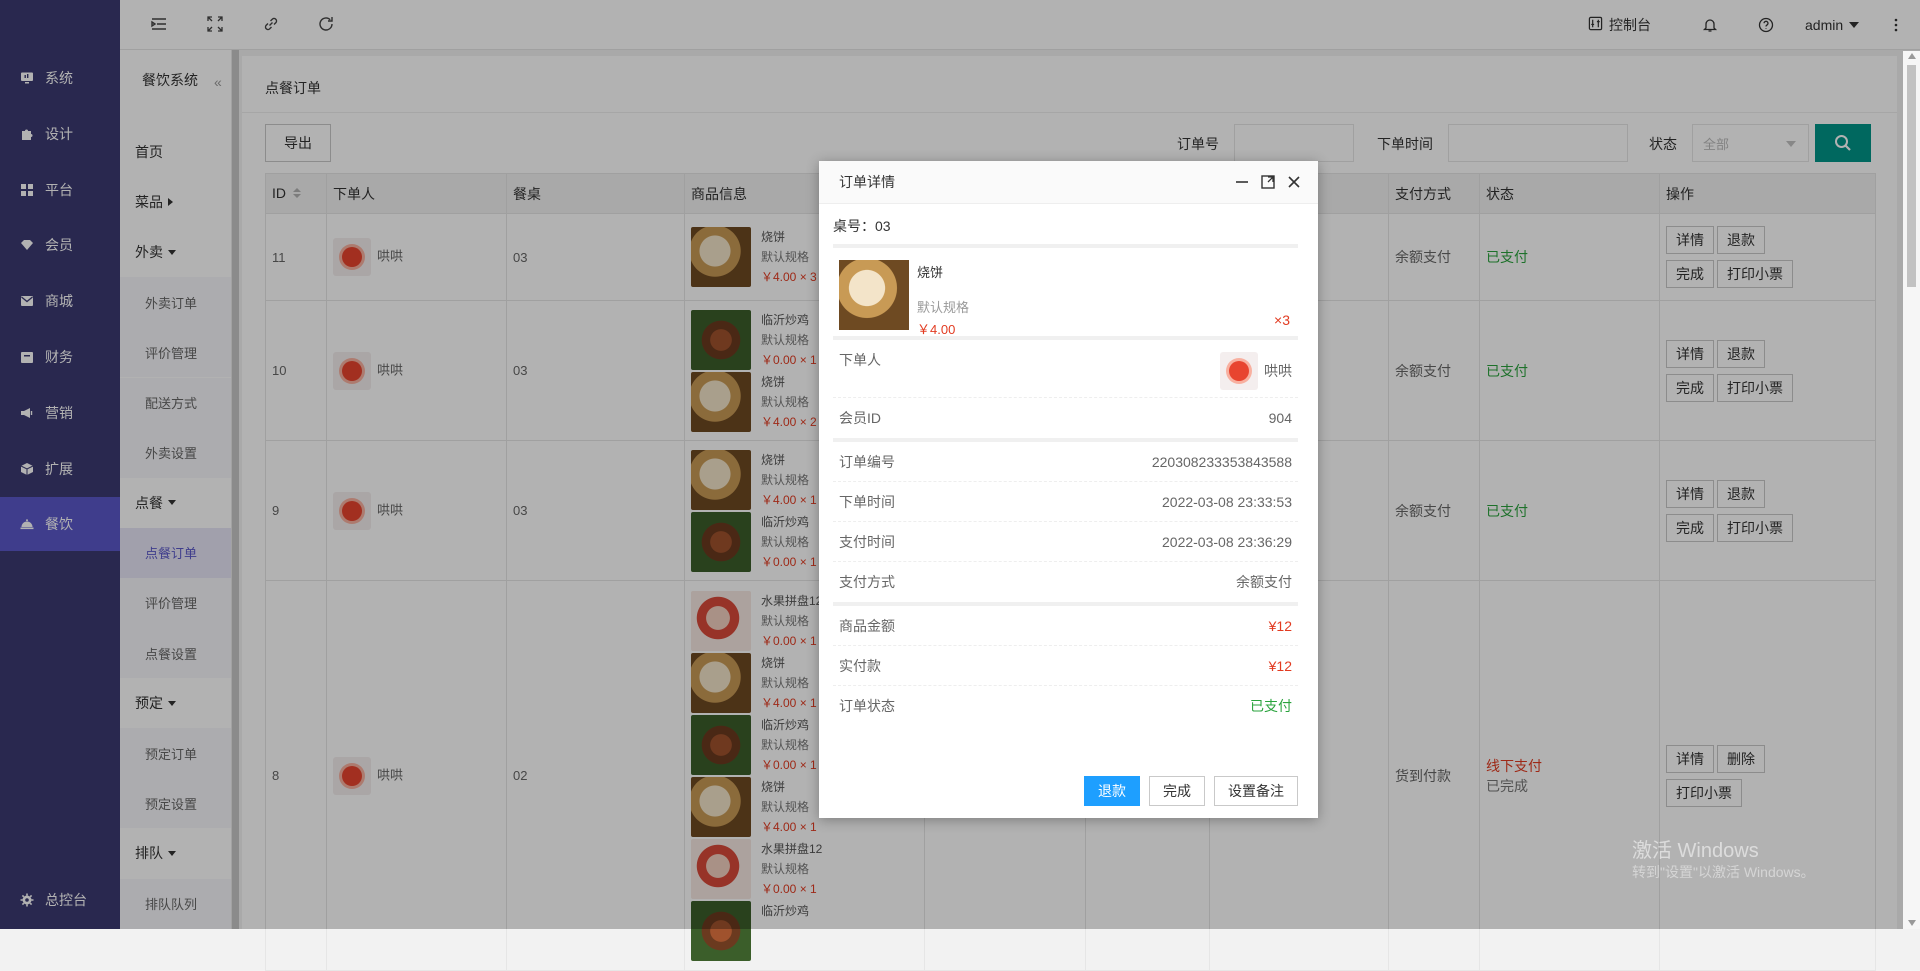 The width and height of the screenshot is (1920, 971). What do you see at coordinates (936, 329) in the screenshot?
I see `product-price: ￥4.00` at bounding box center [936, 329].